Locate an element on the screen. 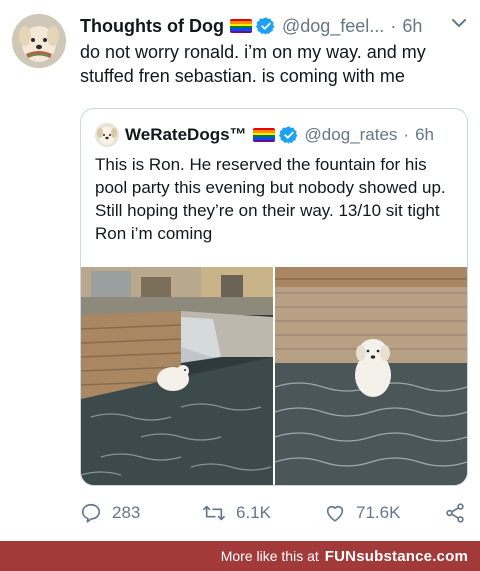 The image size is (480, 571). like-count: 71.6K is located at coordinates (378, 512).